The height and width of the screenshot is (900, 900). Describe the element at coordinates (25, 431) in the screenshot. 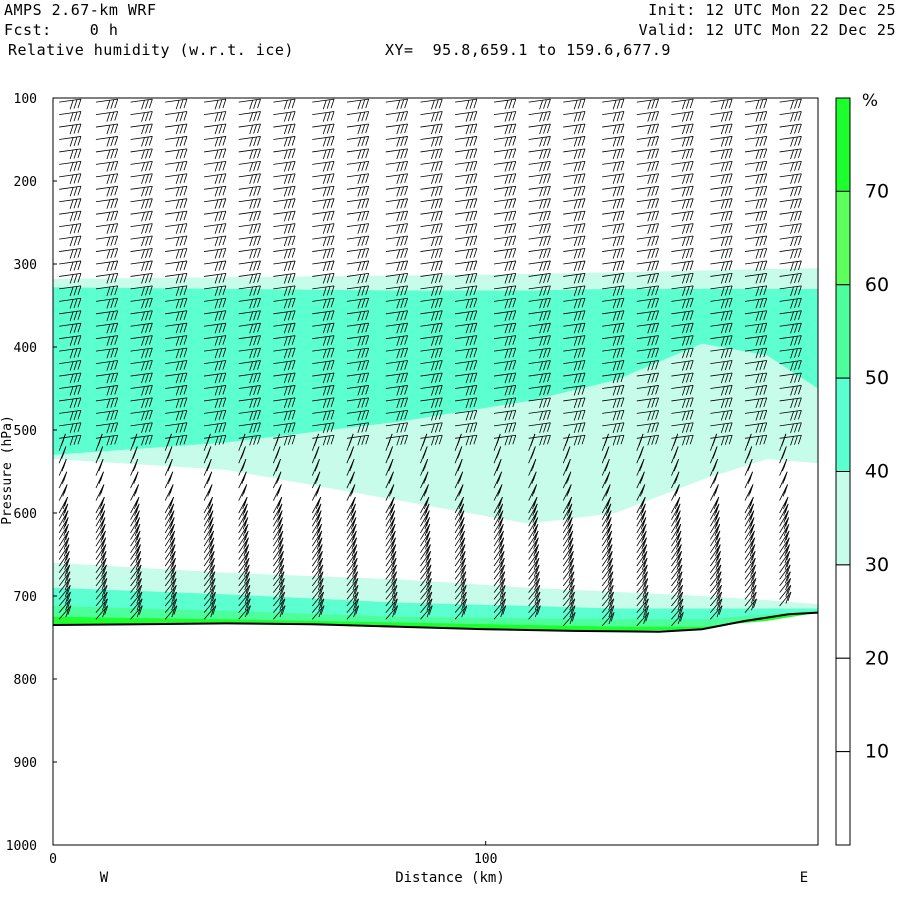

I see `y-tick-label: 500` at that location.